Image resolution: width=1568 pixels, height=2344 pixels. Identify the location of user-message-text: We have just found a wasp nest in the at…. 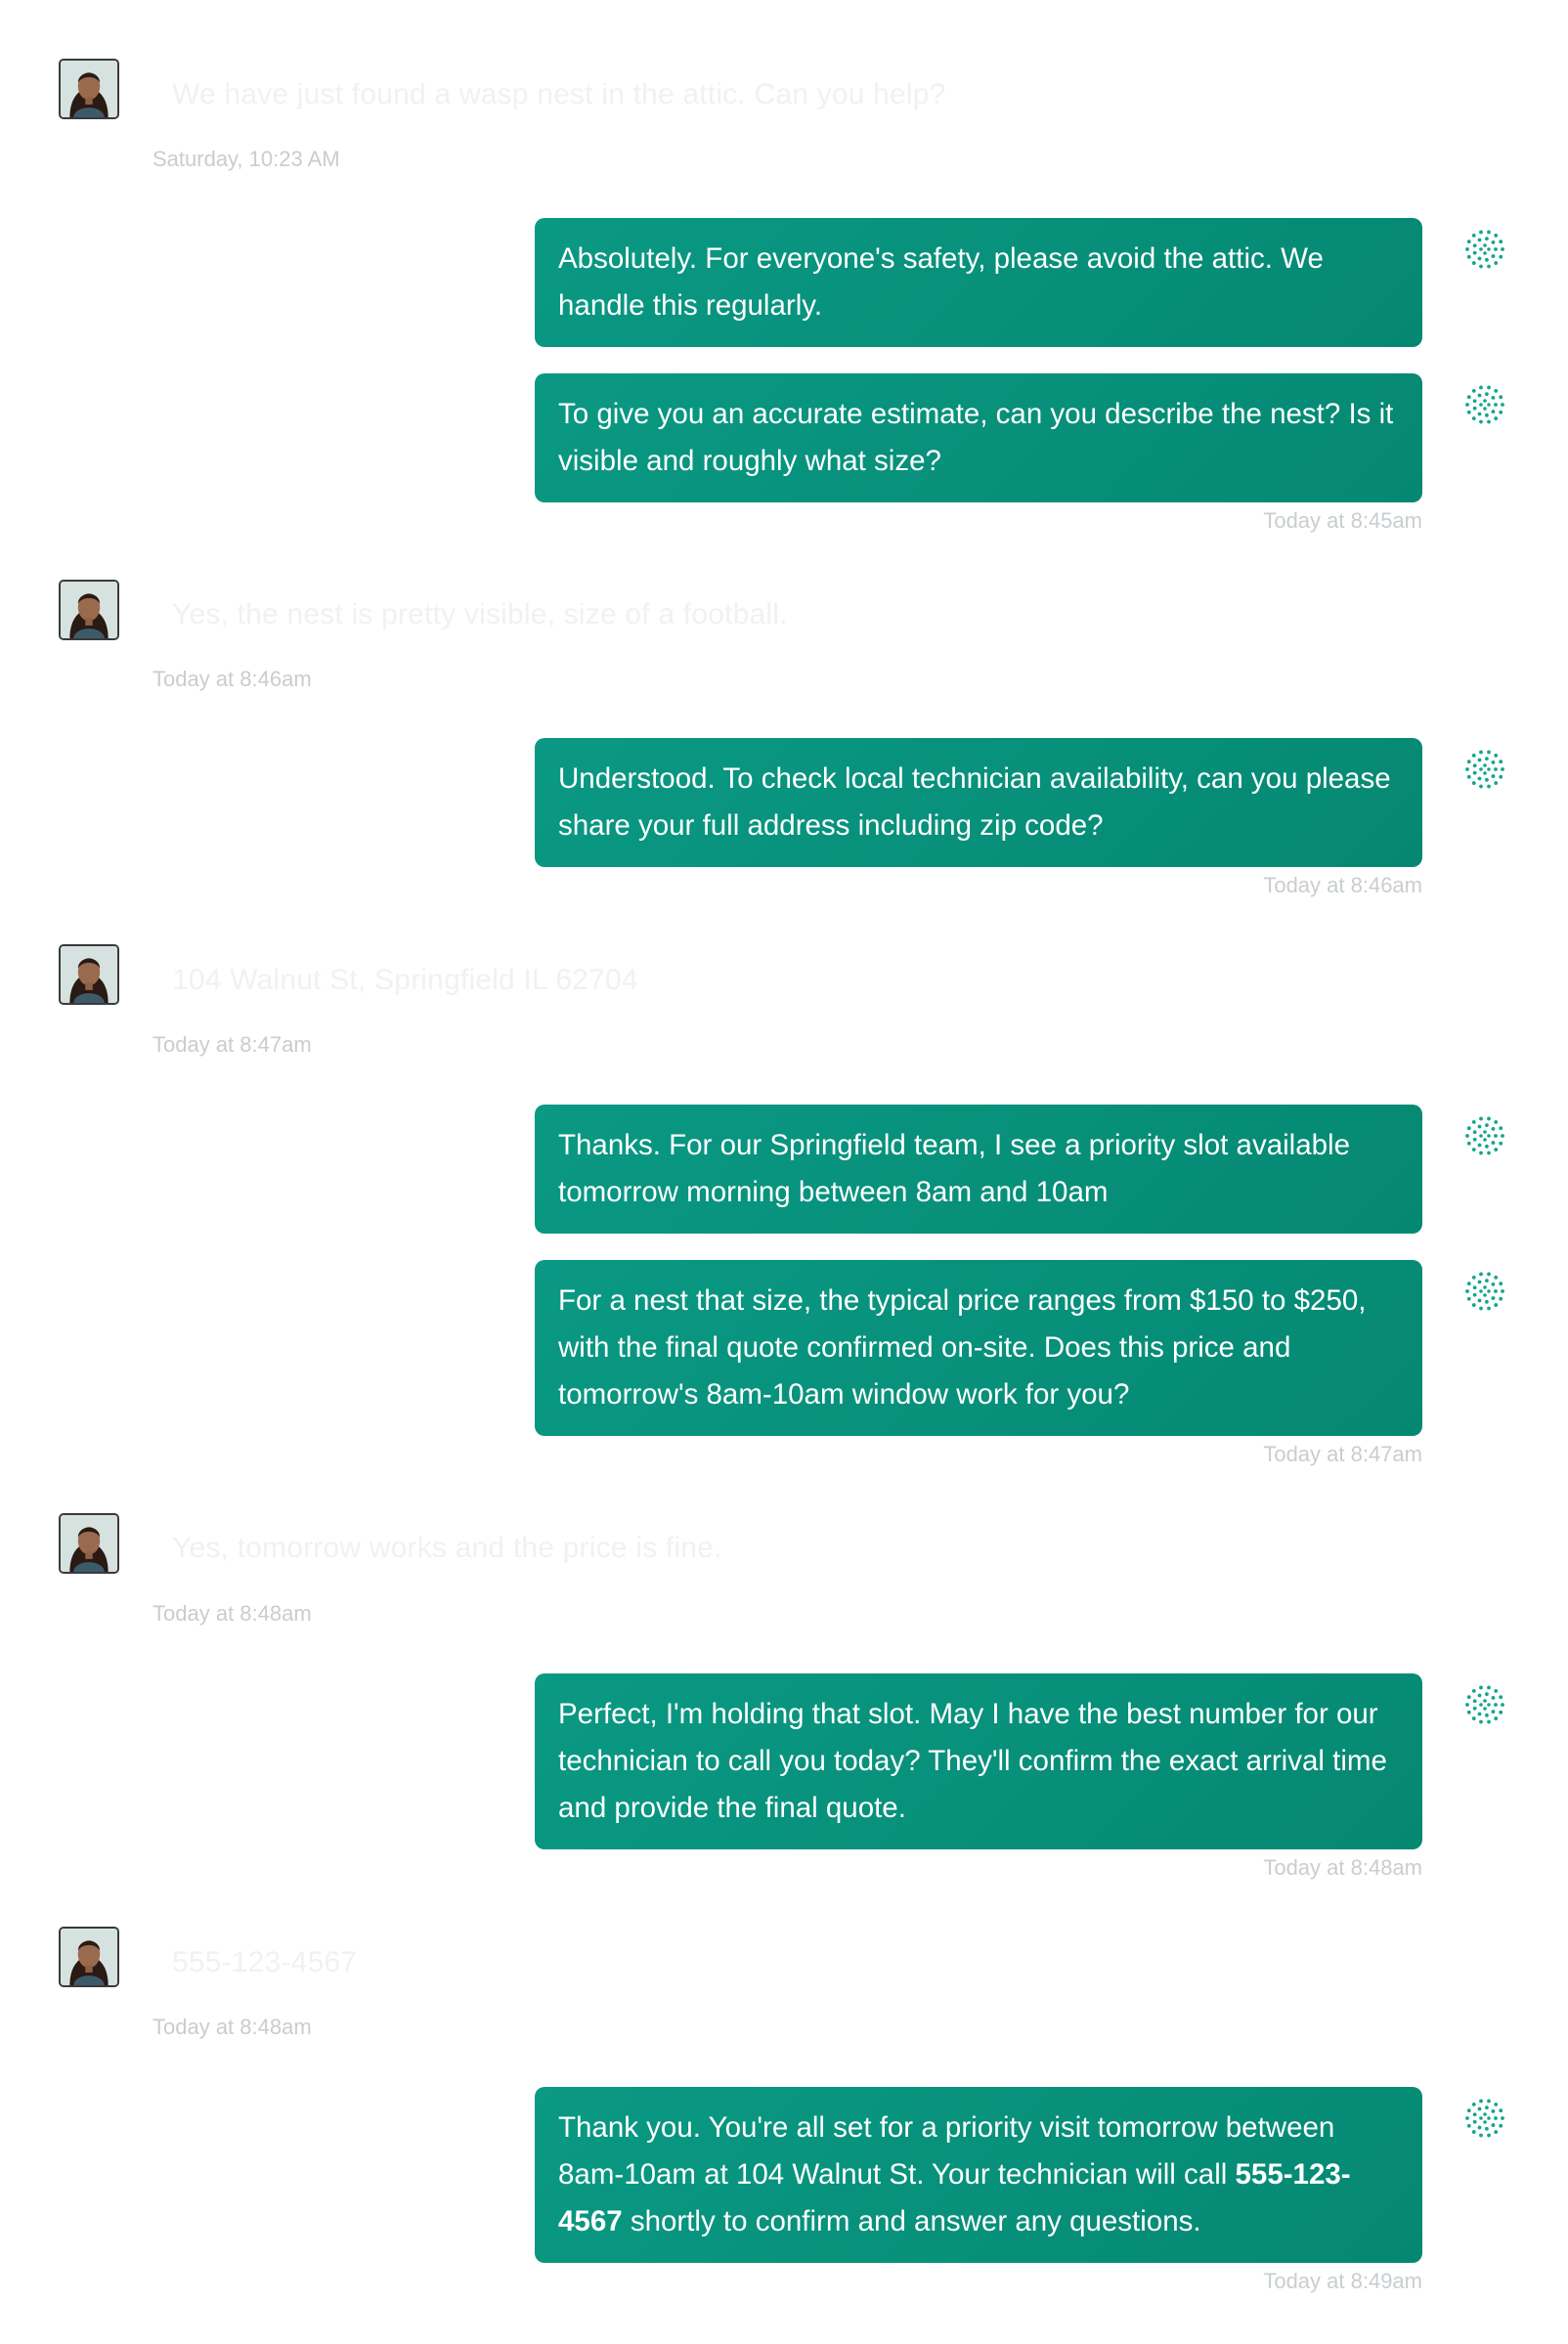
(559, 94).